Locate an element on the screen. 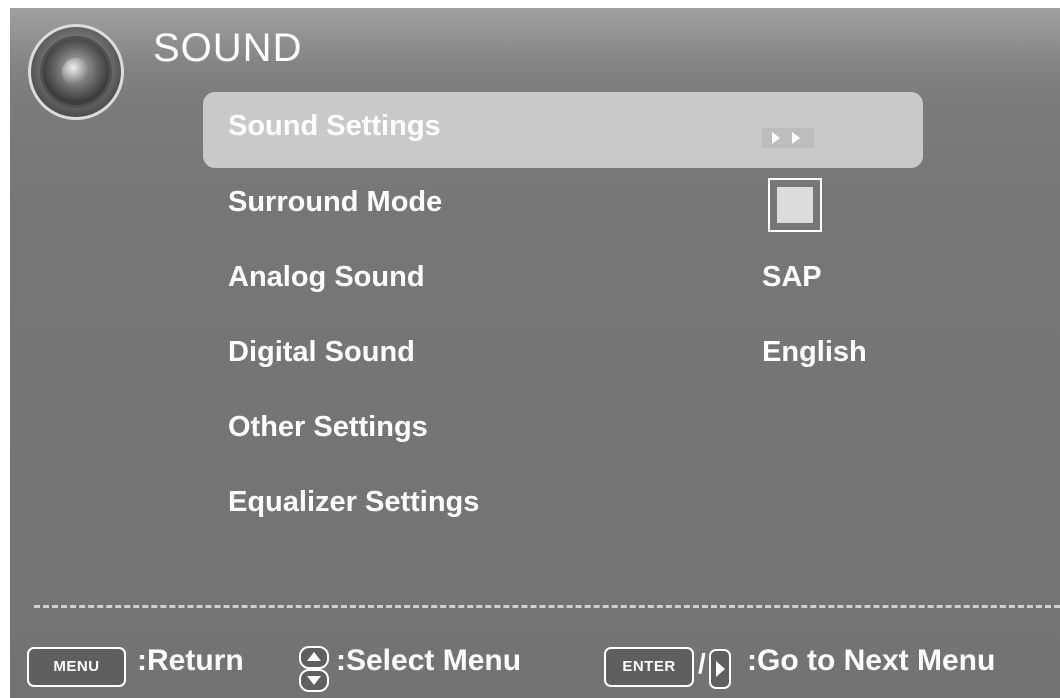  menu-key: MENU is located at coordinates (76, 667).